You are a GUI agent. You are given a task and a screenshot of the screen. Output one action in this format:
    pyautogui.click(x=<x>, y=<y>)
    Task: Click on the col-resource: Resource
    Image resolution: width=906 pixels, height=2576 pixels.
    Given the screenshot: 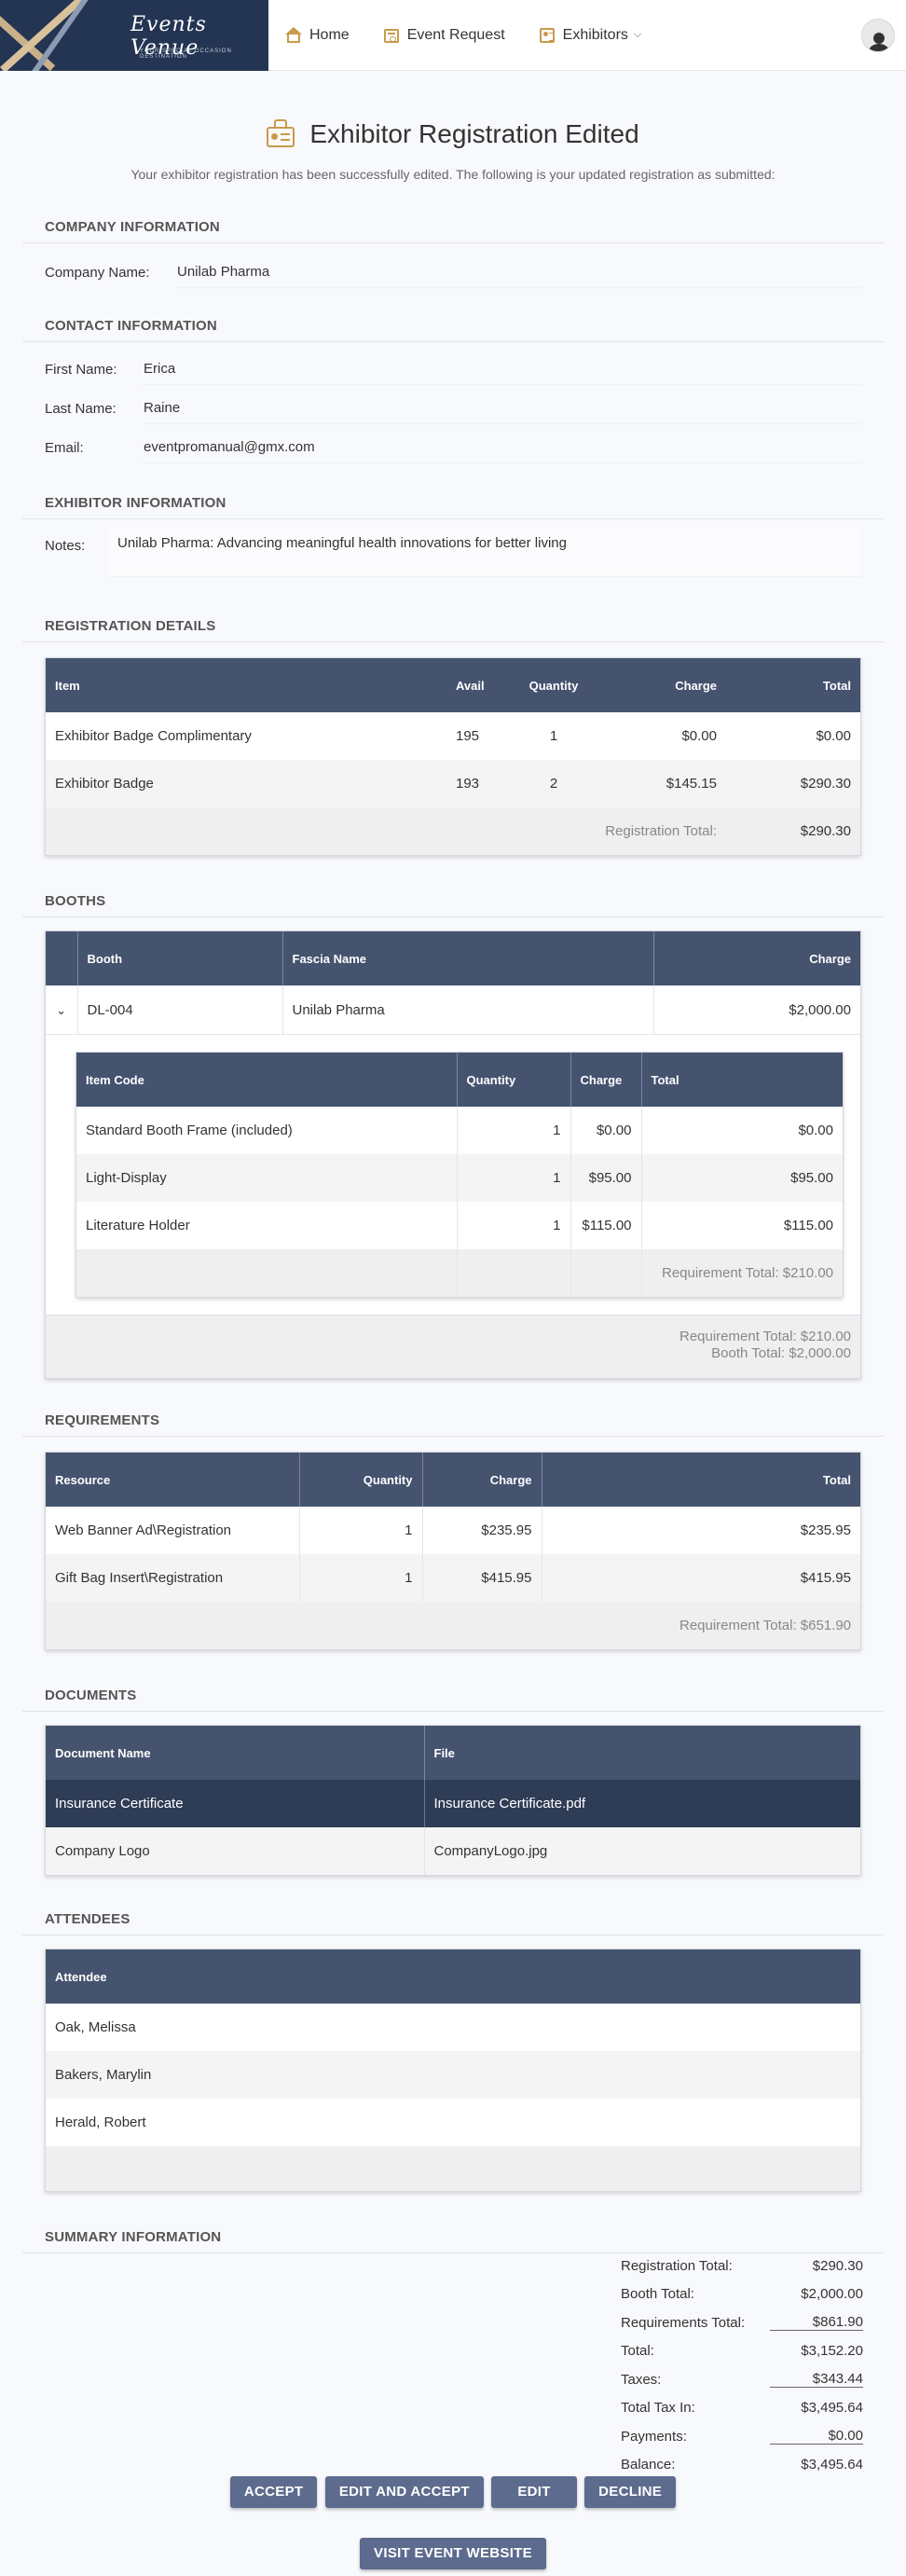 What is the action you would take?
    pyautogui.click(x=173, y=1480)
    